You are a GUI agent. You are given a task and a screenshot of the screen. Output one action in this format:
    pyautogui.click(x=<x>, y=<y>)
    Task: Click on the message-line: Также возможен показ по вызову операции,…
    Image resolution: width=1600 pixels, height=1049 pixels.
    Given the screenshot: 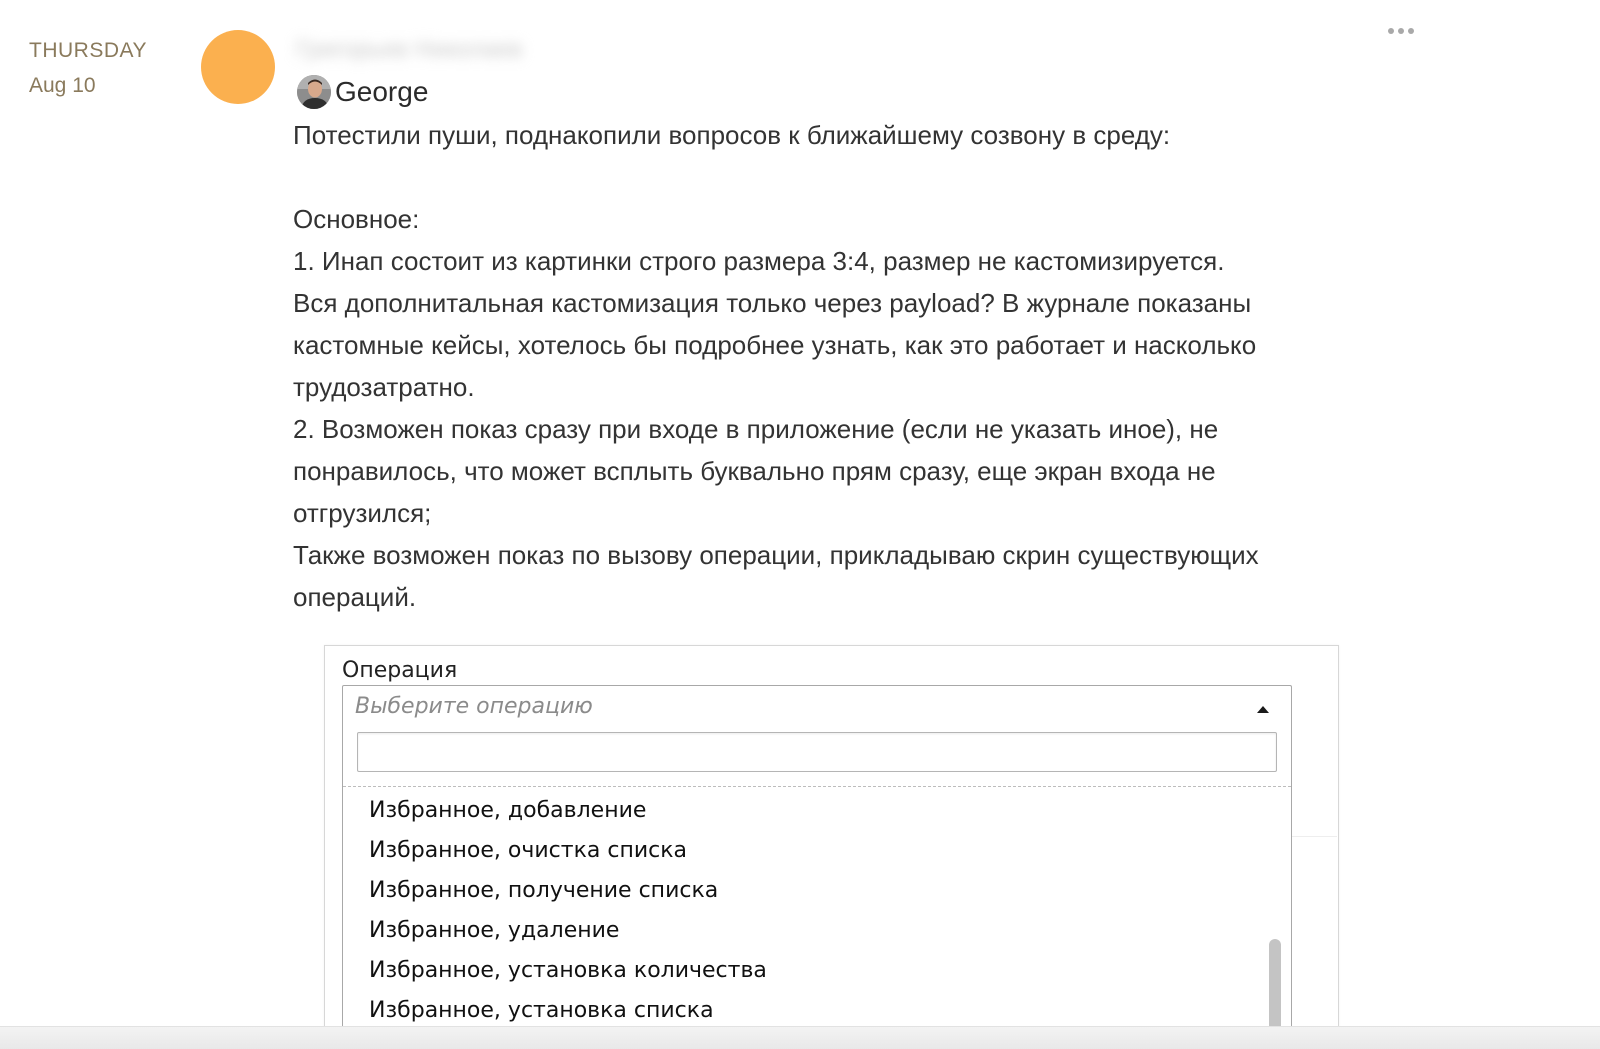 What is the action you would take?
    pyautogui.click(x=776, y=555)
    